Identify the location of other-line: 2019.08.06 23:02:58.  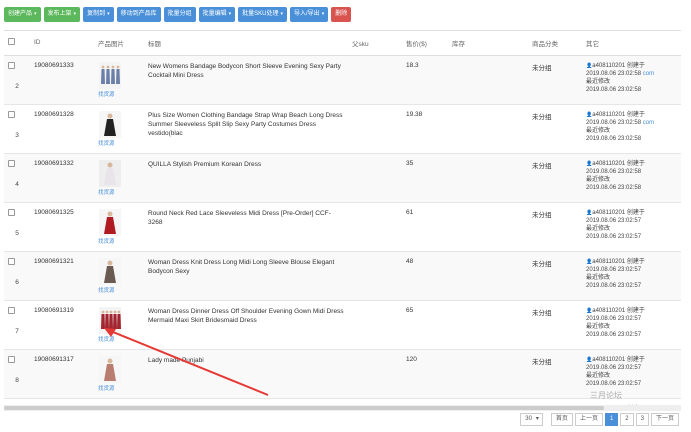
(631, 172).